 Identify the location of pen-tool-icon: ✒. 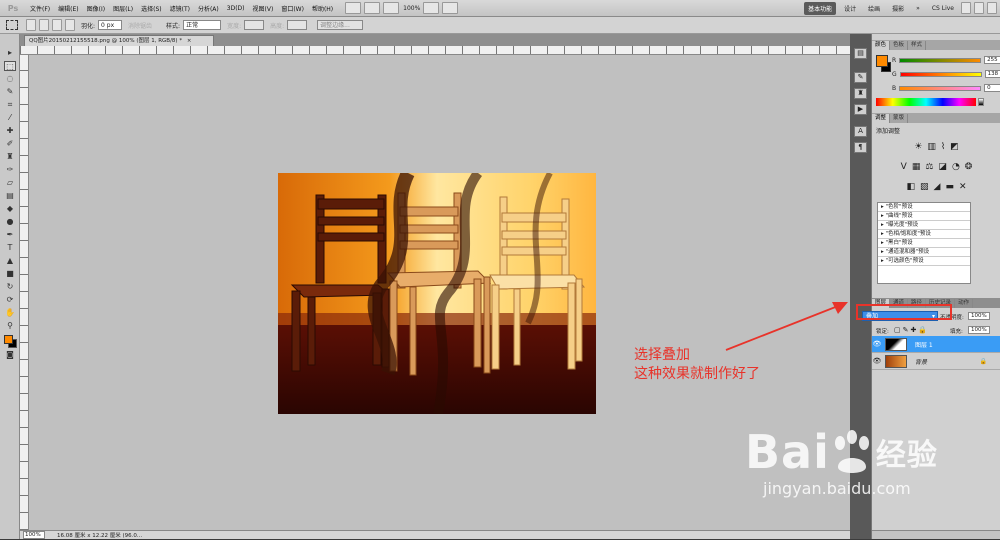
(10, 235).